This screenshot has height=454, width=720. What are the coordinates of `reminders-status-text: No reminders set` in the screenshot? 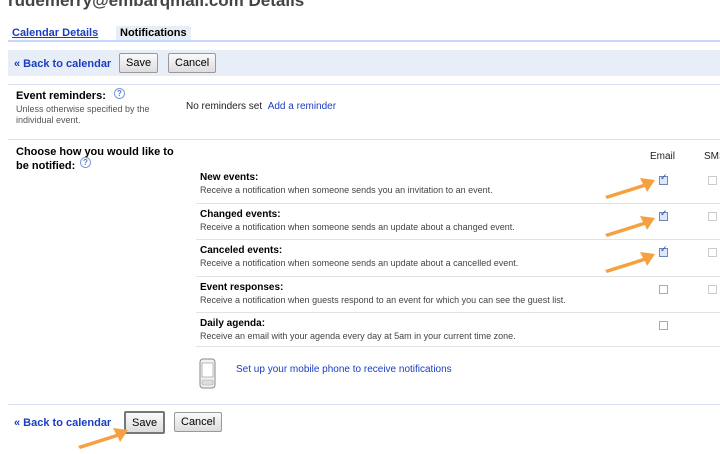 It's located at (224, 106).